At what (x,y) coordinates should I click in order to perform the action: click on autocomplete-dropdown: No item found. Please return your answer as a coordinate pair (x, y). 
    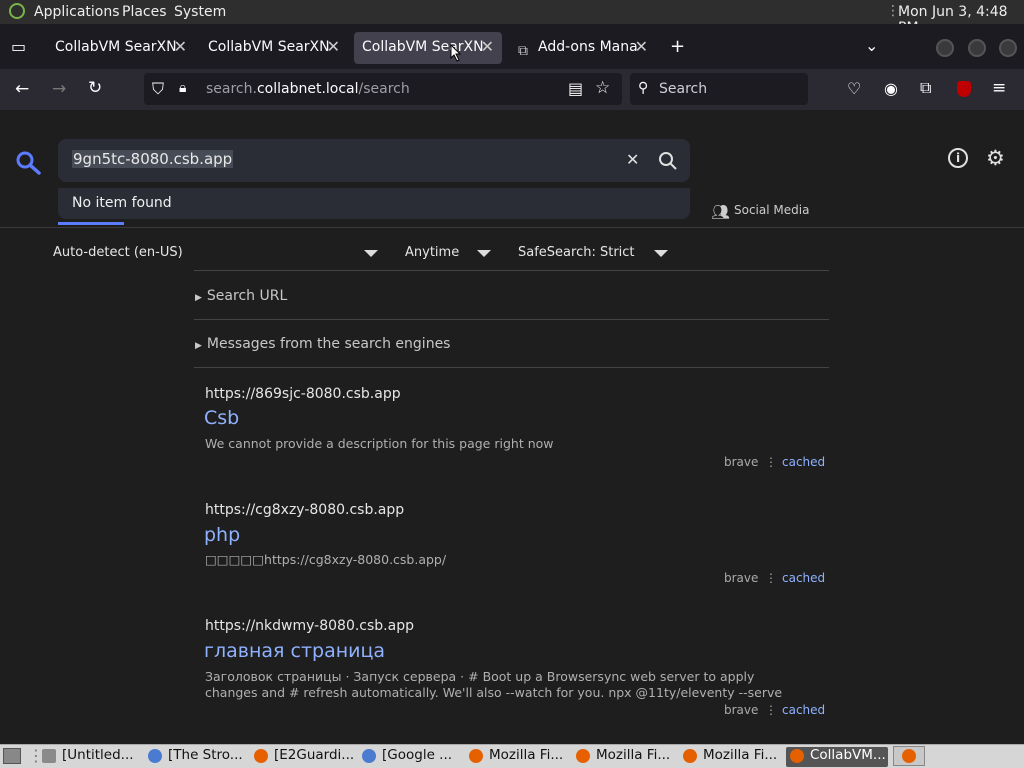
    Looking at the image, I should click on (374, 203).